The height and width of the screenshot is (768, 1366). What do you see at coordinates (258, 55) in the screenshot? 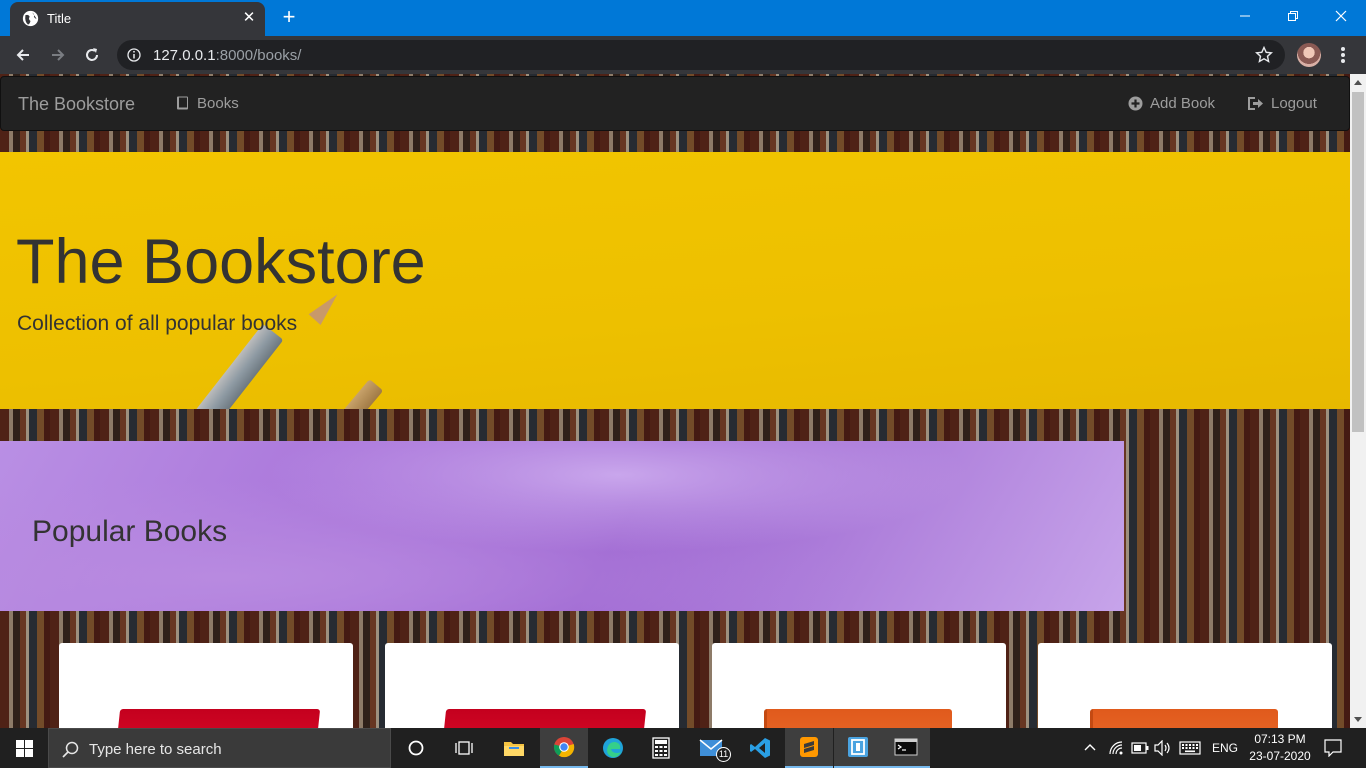
I see `url-path: :8000/books/` at bounding box center [258, 55].